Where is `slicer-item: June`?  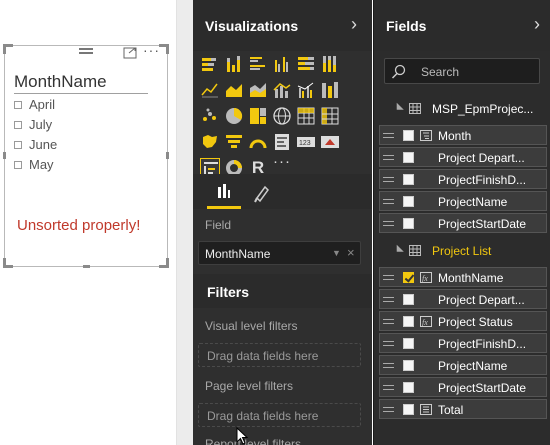 slicer-item: June is located at coordinates (35, 144).